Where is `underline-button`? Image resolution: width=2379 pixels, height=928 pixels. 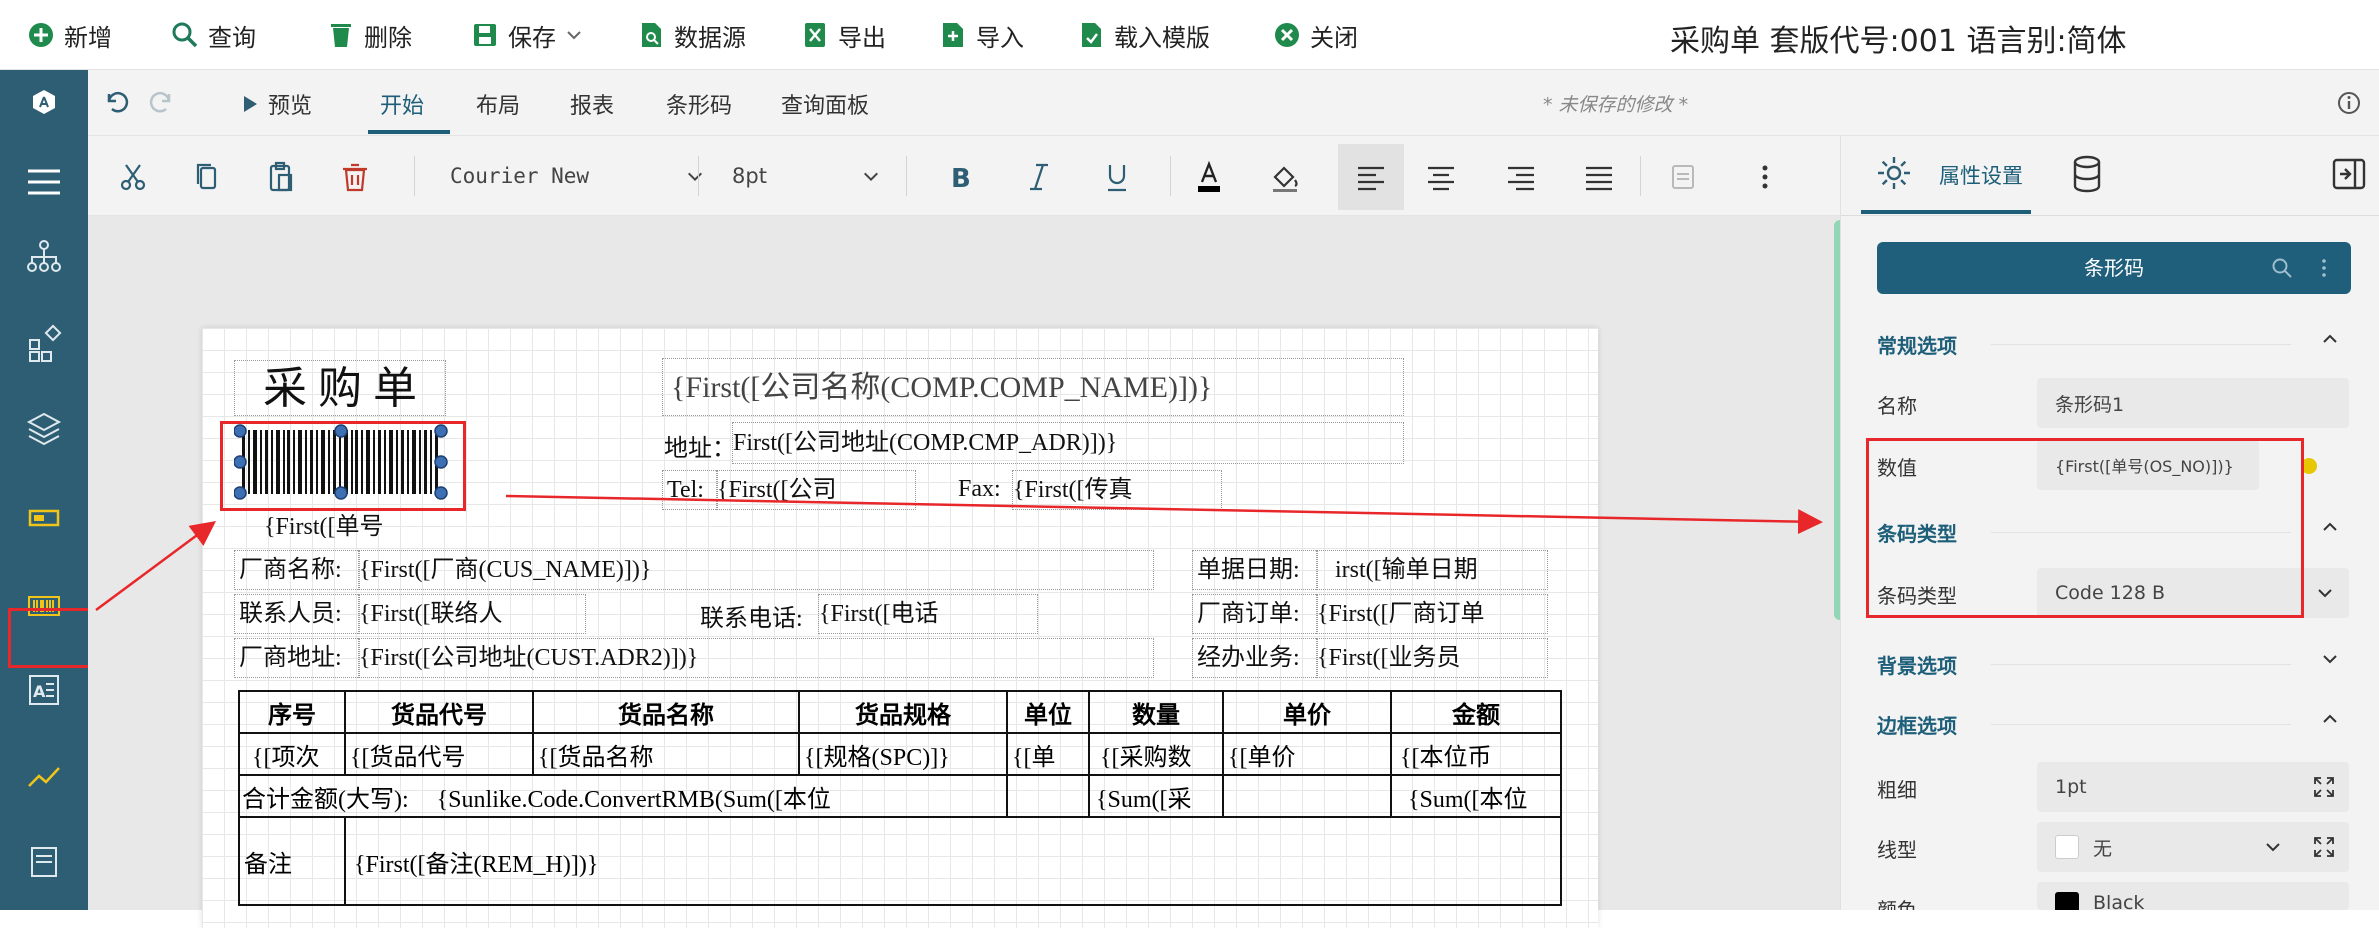
underline-button is located at coordinates (1117, 177).